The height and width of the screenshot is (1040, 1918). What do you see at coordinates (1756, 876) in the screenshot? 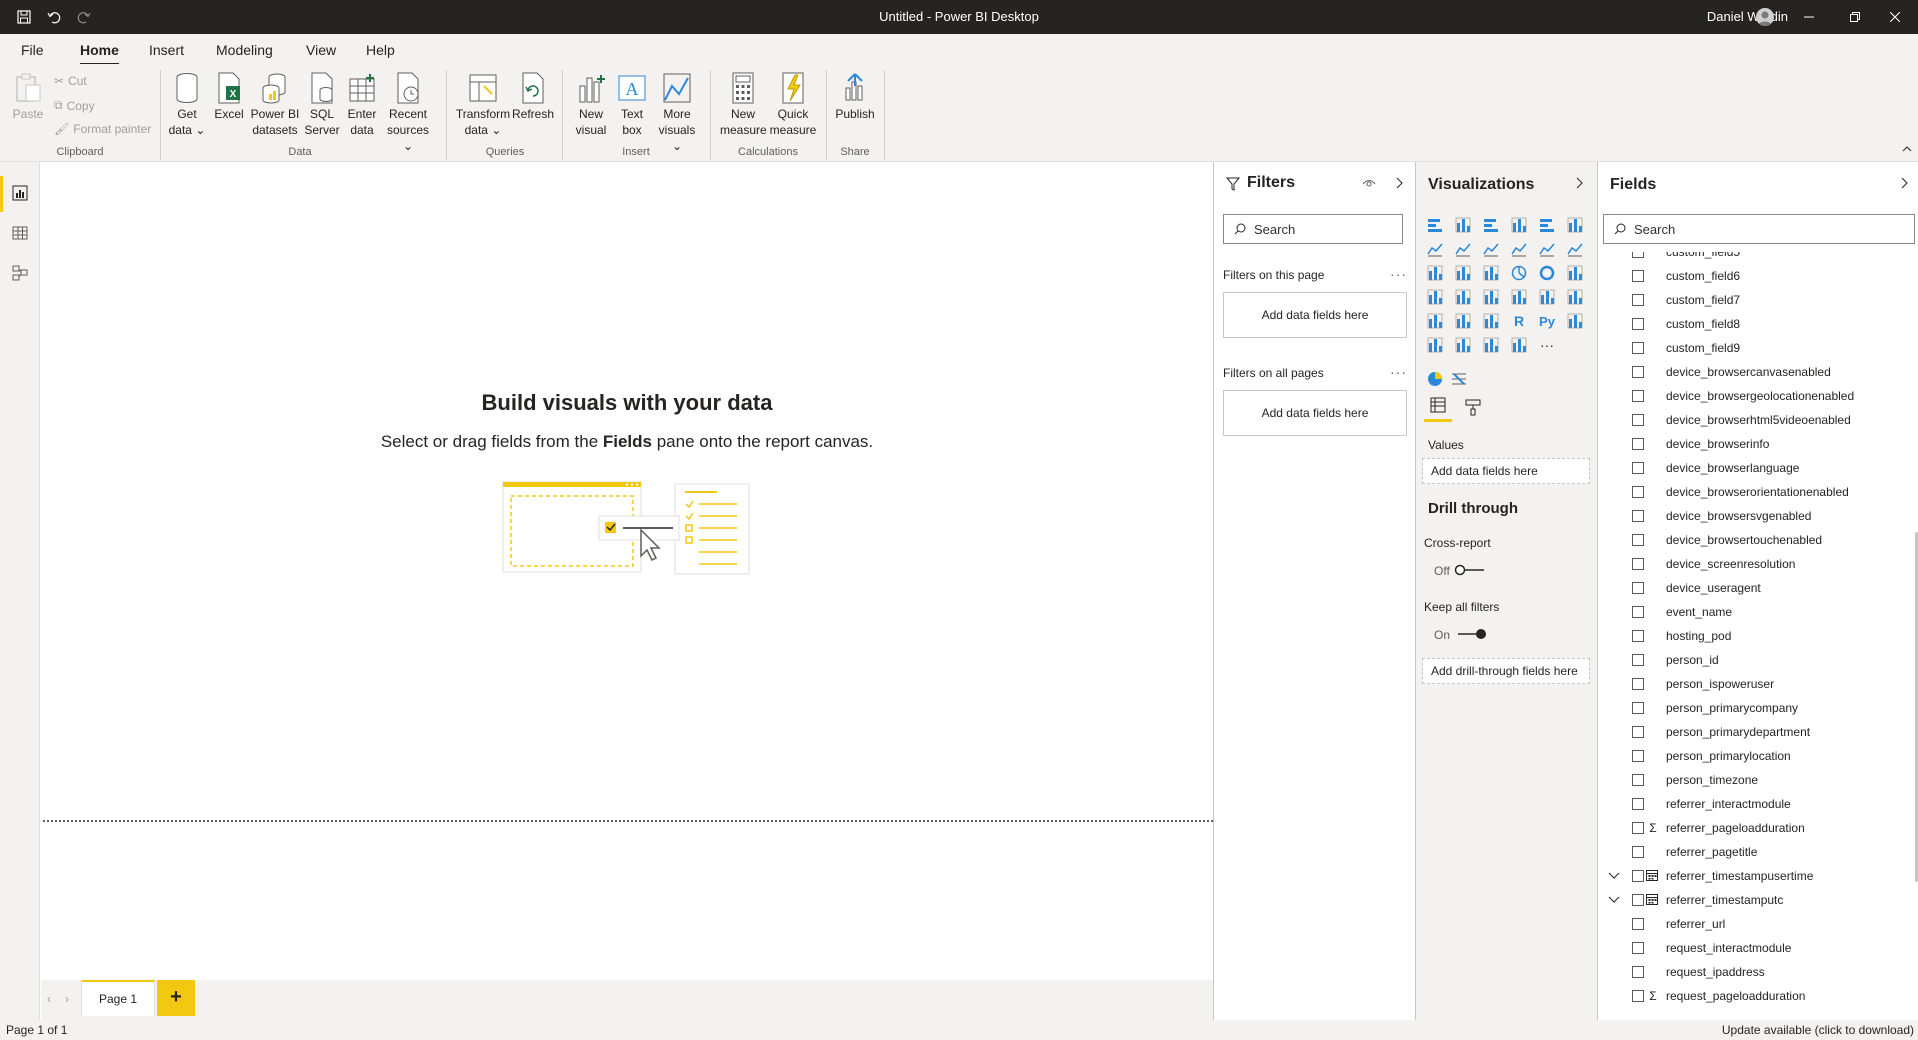
I see `list-item: referrer_timestampusertime` at bounding box center [1756, 876].